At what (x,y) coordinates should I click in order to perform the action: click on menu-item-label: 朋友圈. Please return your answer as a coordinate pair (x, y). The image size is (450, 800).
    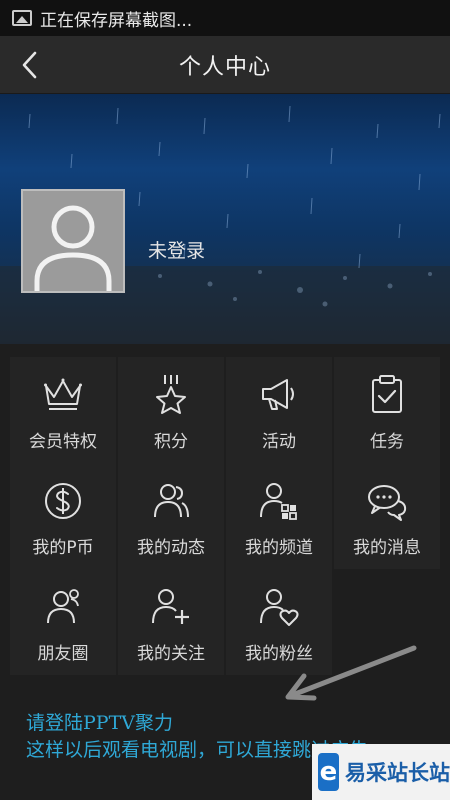
    Looking at the image, I should click on (63, 654).